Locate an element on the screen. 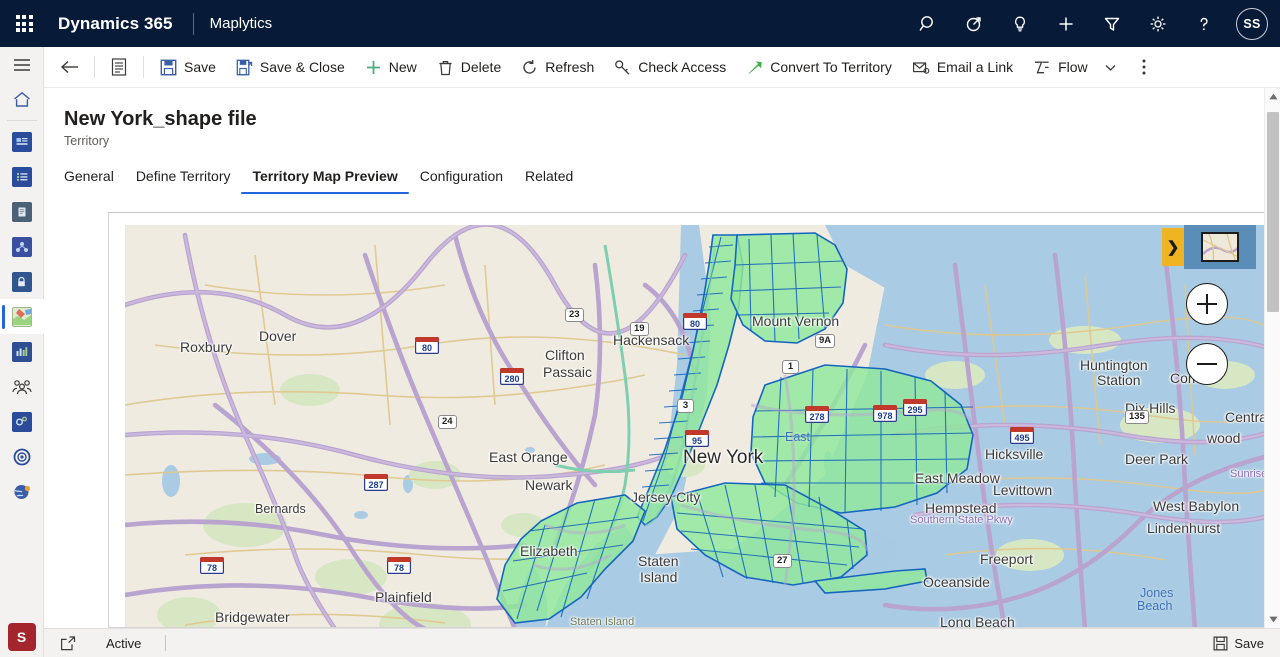 Image resolution: width=1280 pixels, height=657 pixels. sidebar-item-teams is located at coordinates (22, 386).